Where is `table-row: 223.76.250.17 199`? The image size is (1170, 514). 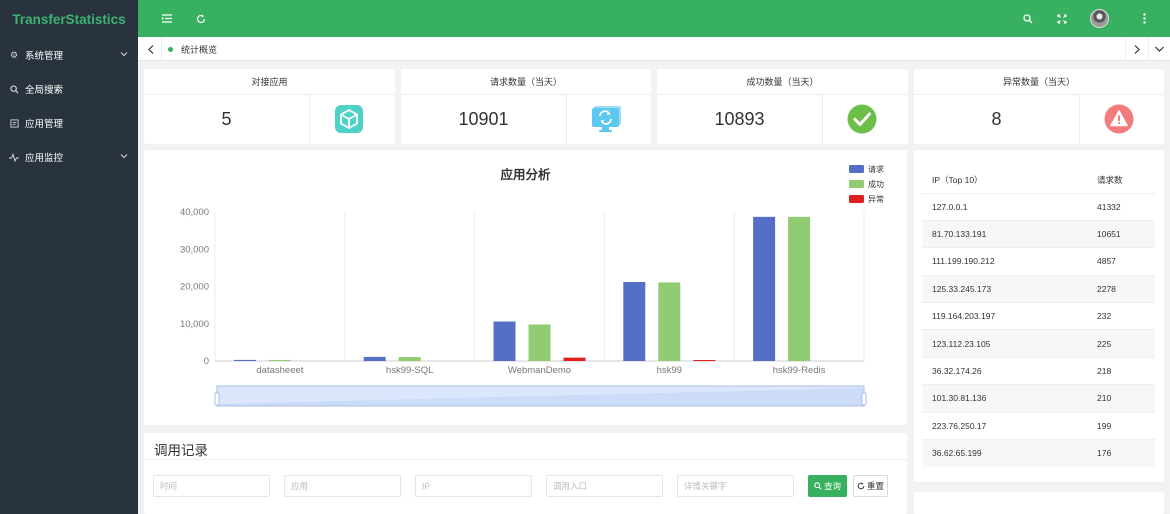 table-row: 223.76.250.17 199 is located at coordinates (1038, 425).